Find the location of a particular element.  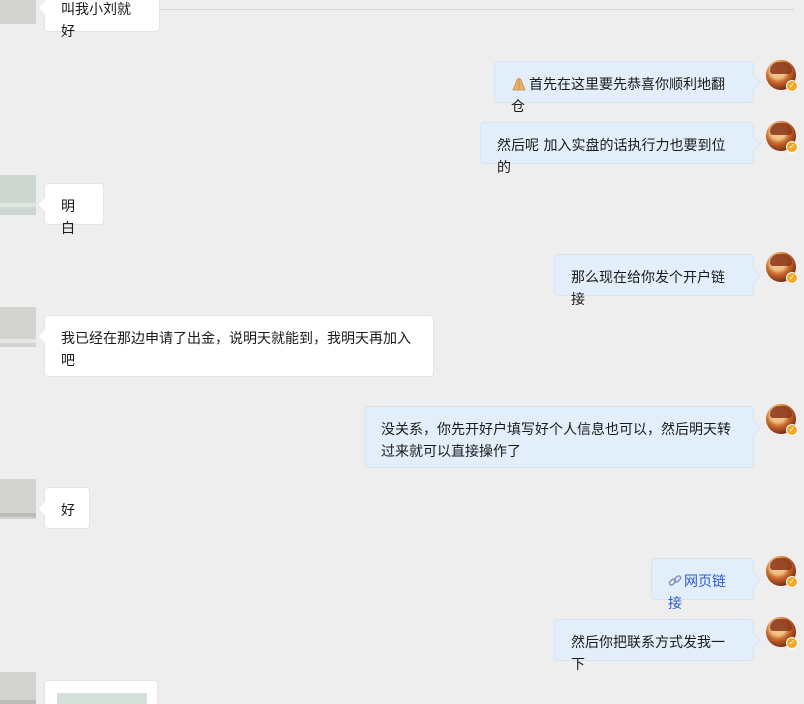

message-text: 好 is located at coordinates (68, 511).